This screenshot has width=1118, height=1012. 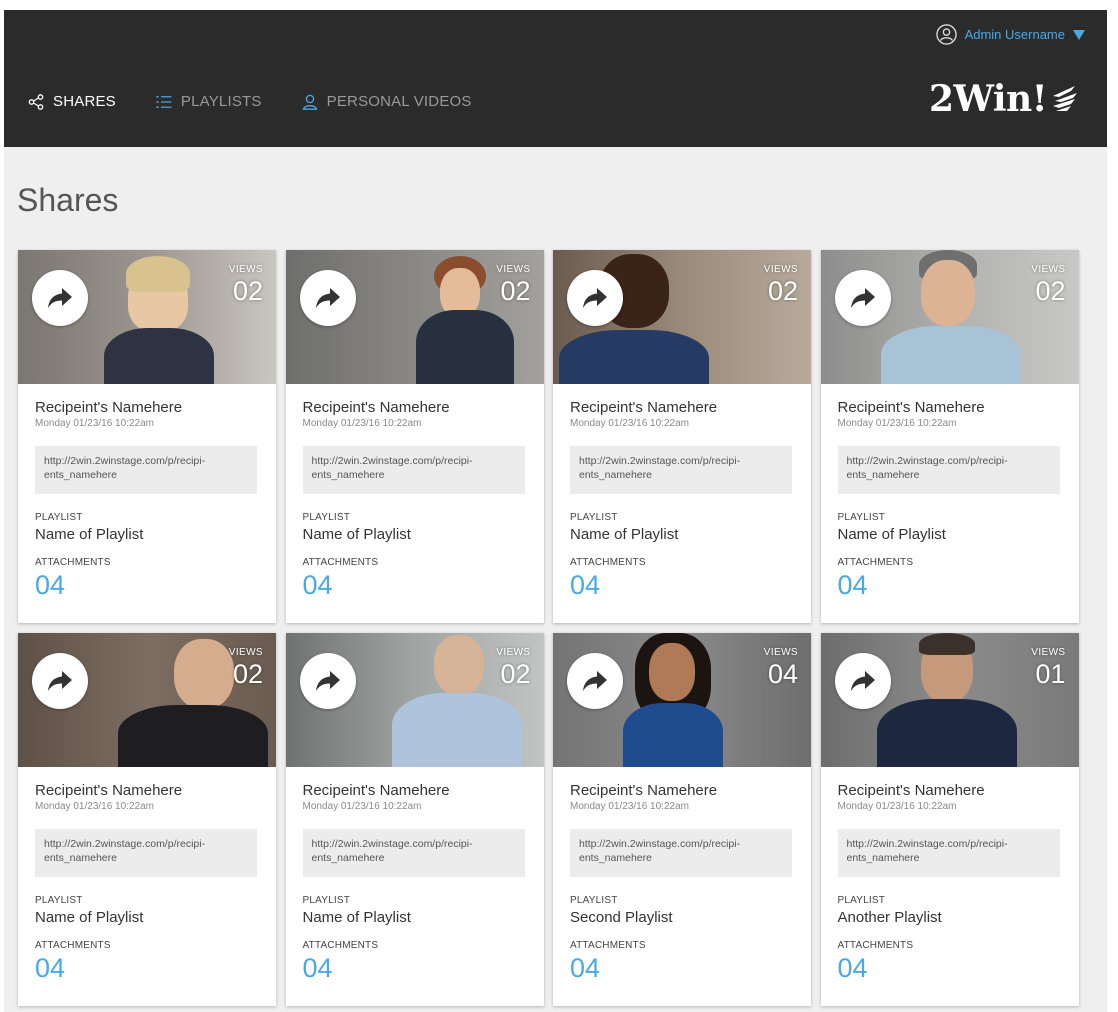 What do you see at coordinates (621, 917) in the screenshot?
I see `playlist-name: Second Playlist` at bounding box center [621, 917].